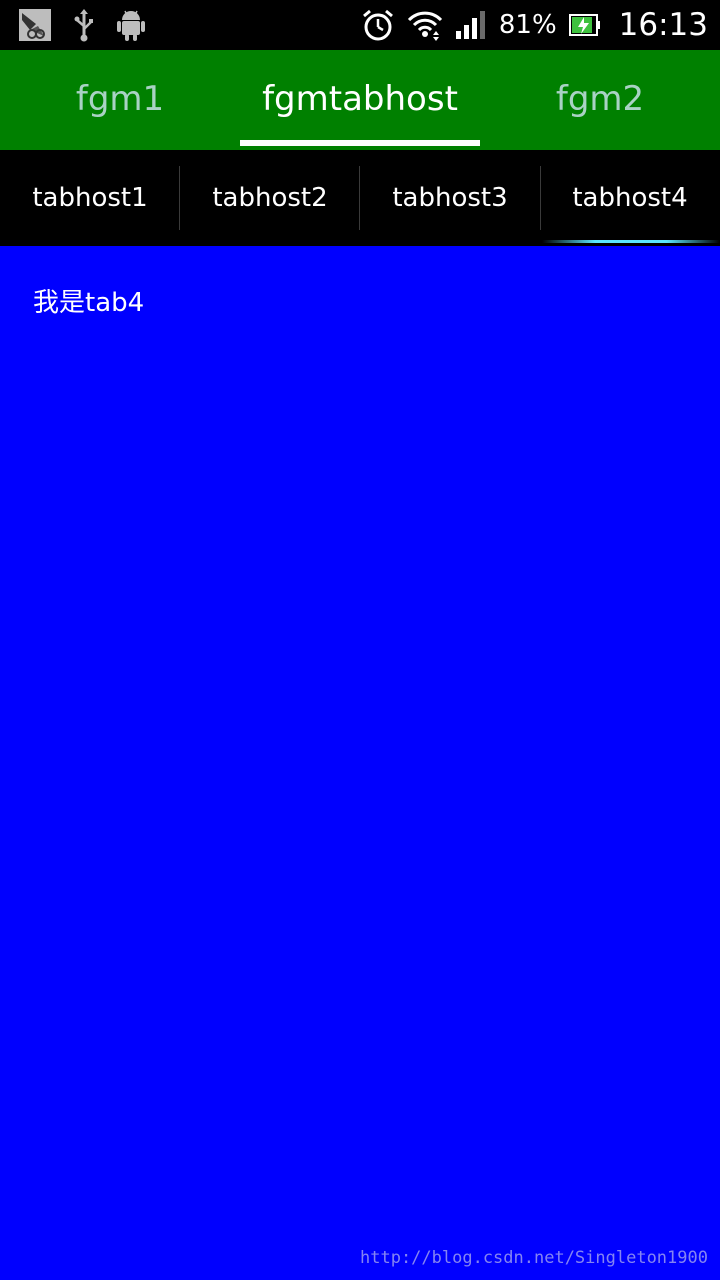 The image size is (720, 1280). I want to click on tabhost-selected-indicator, so click(631, 241).